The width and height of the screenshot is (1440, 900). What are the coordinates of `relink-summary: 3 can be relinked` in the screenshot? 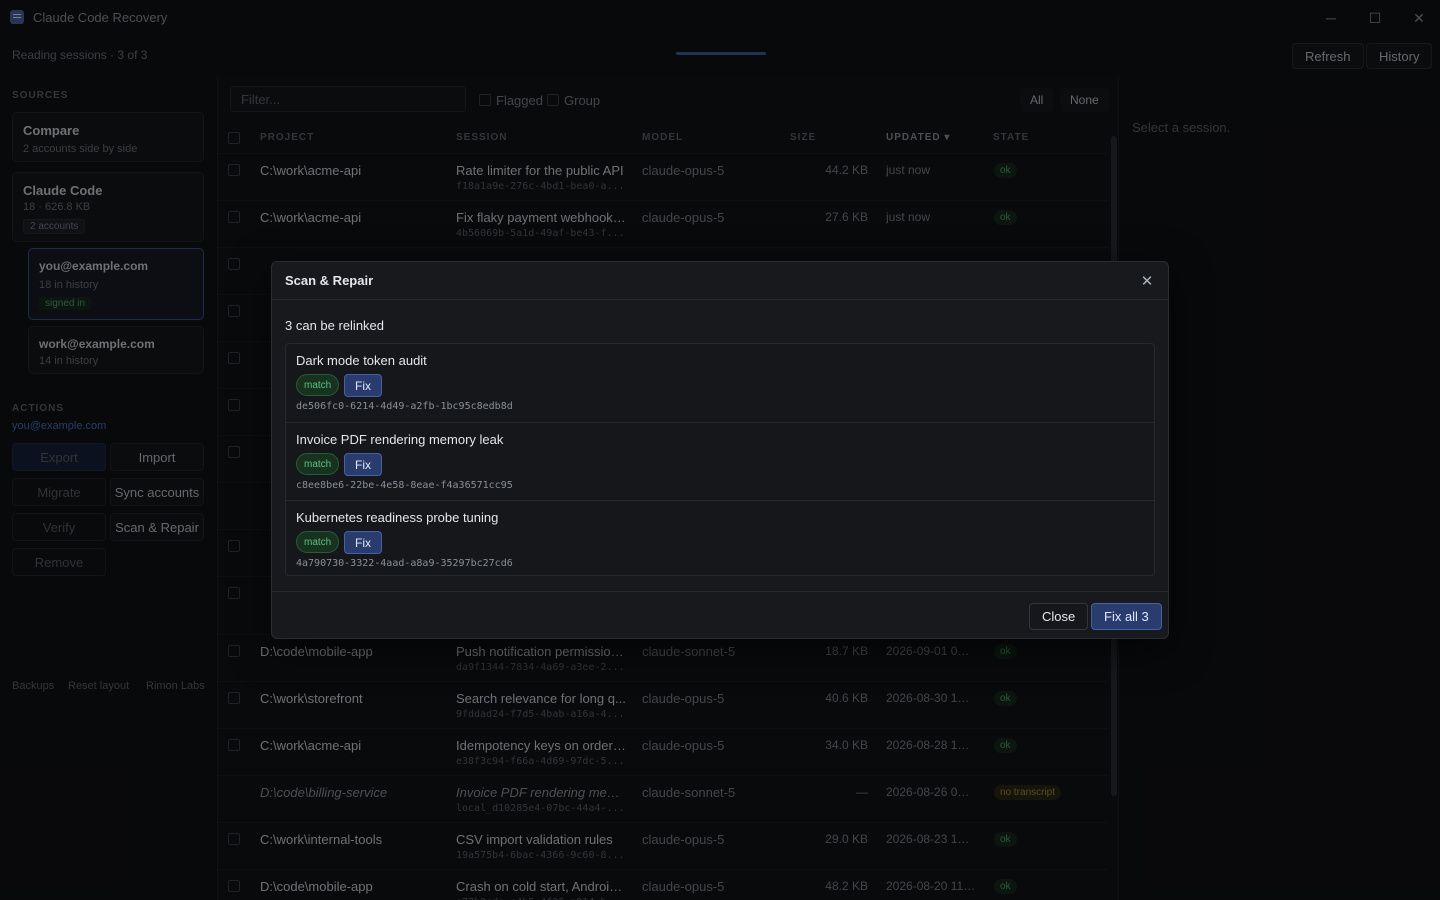 It's located at (335, 325).